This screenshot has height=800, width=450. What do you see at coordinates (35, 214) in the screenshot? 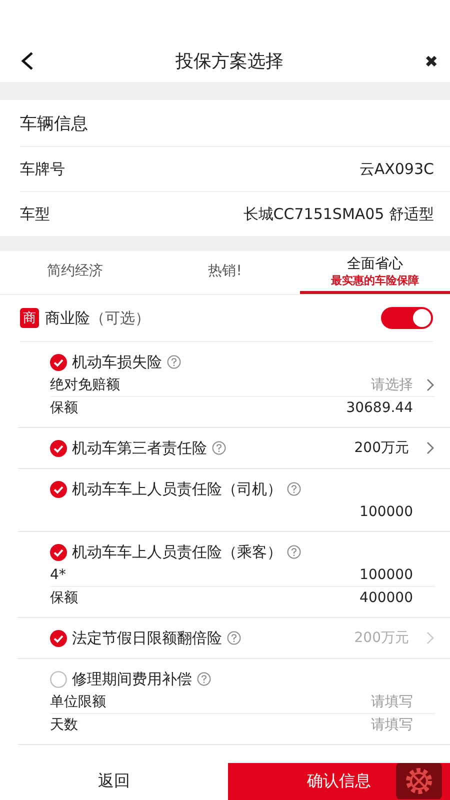
I see `field-label: 车型` at bounding box center [35, 214].